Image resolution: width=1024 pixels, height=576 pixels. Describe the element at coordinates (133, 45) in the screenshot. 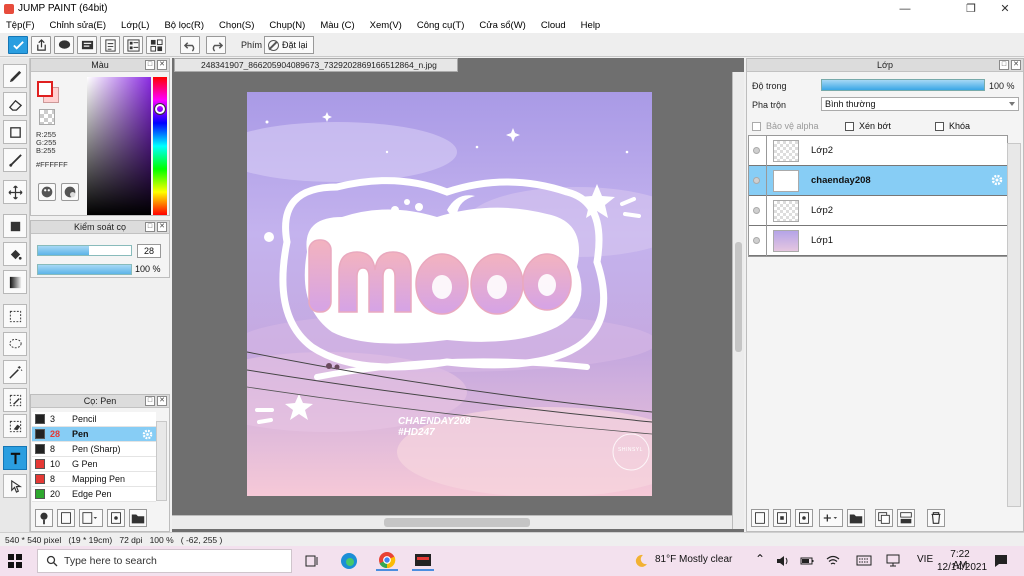

I see `list-icon` at that location.